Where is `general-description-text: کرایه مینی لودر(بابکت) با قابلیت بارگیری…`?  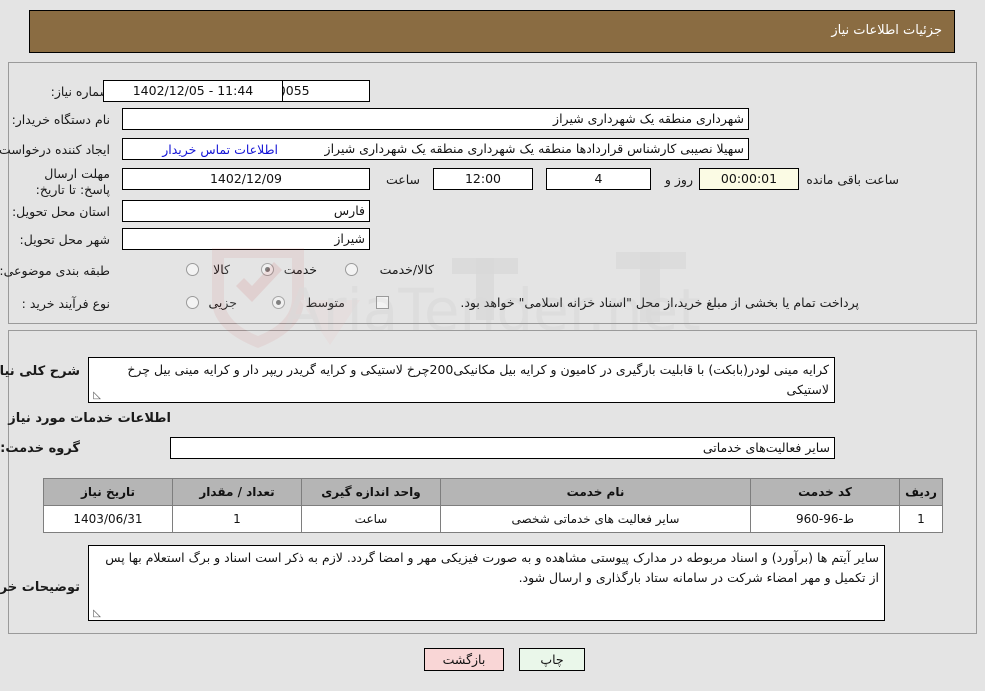
general-description-text: کرایه مینی لودر(بابکت) با قابلیت بارگیری… is located at coordinates (478, 379).